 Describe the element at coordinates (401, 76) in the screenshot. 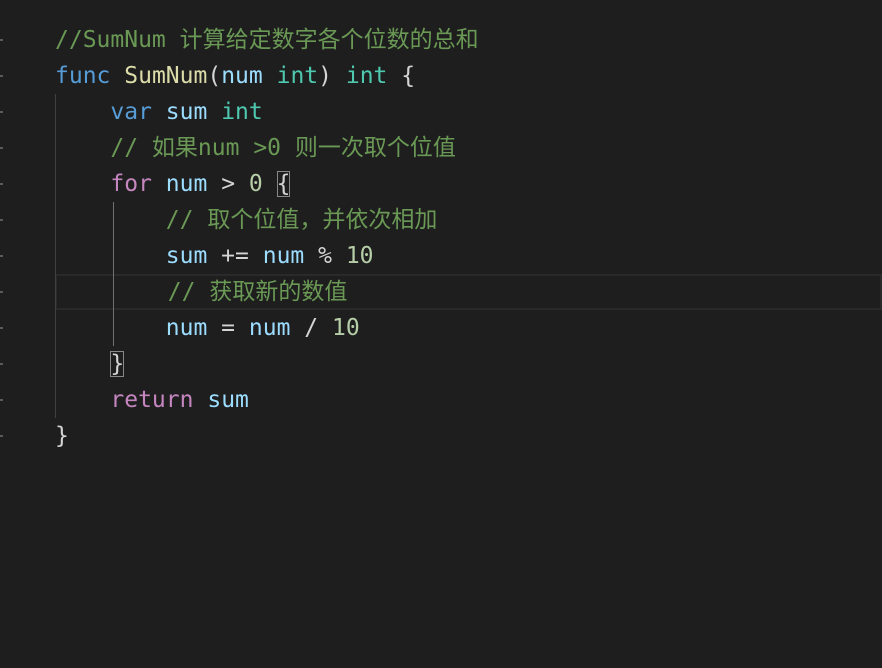

I see `token-text: {` at that location.